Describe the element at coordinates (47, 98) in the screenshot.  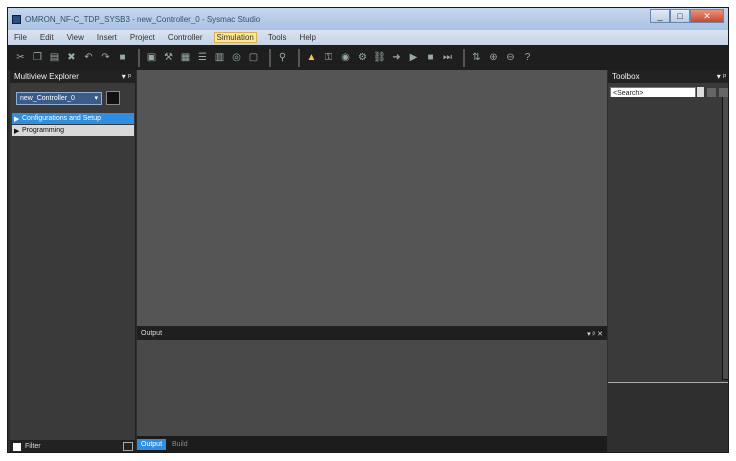
I see `controller-name: new_Controller_0` at that location.